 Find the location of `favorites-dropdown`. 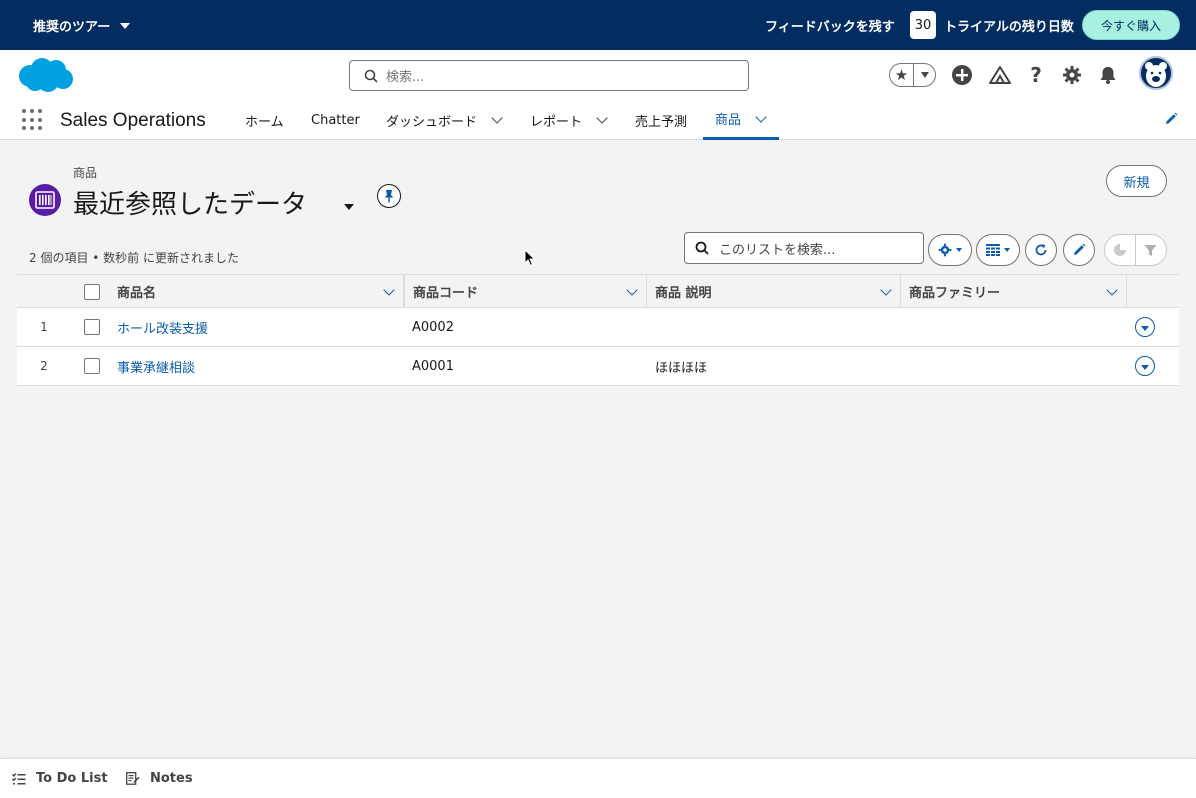

favorites-dropdown is located at coordinates (924, 75).